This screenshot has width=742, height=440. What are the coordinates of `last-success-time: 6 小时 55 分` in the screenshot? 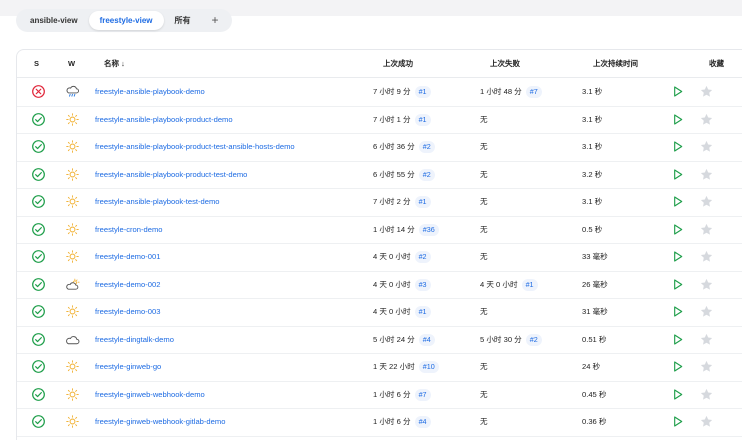 It's located at (394, 174).